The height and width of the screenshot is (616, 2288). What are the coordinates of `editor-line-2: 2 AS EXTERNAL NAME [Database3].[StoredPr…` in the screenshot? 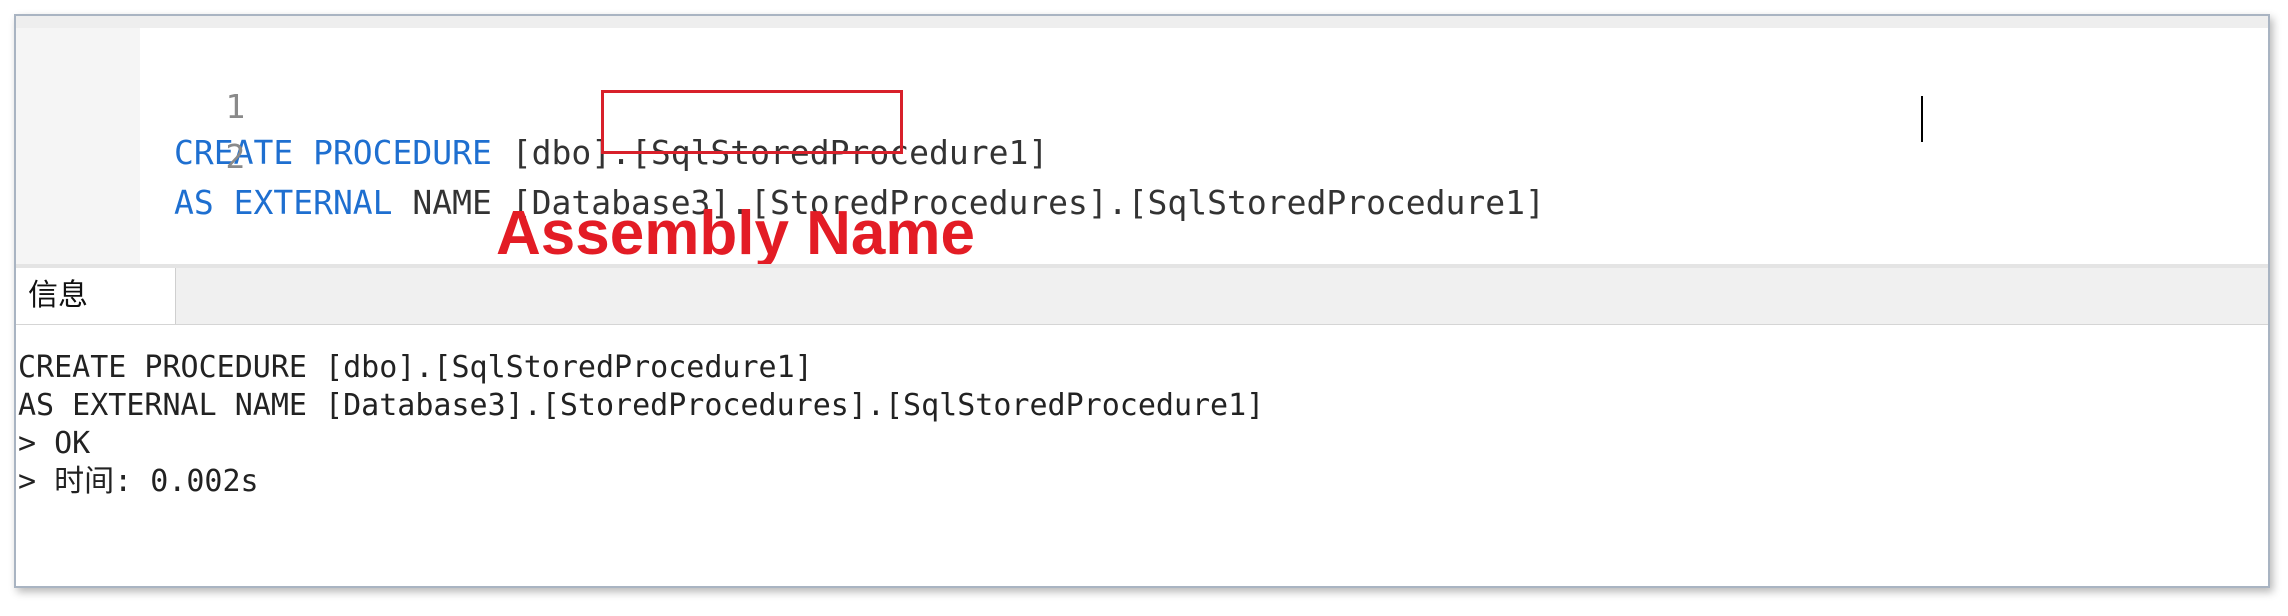 It's located at (780, 155).